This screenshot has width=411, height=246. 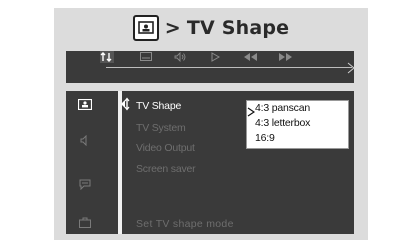 What do you see at coordinates (120, 162) in the screenshot?
I see `menu-rail` at bounding box center [120, 162].